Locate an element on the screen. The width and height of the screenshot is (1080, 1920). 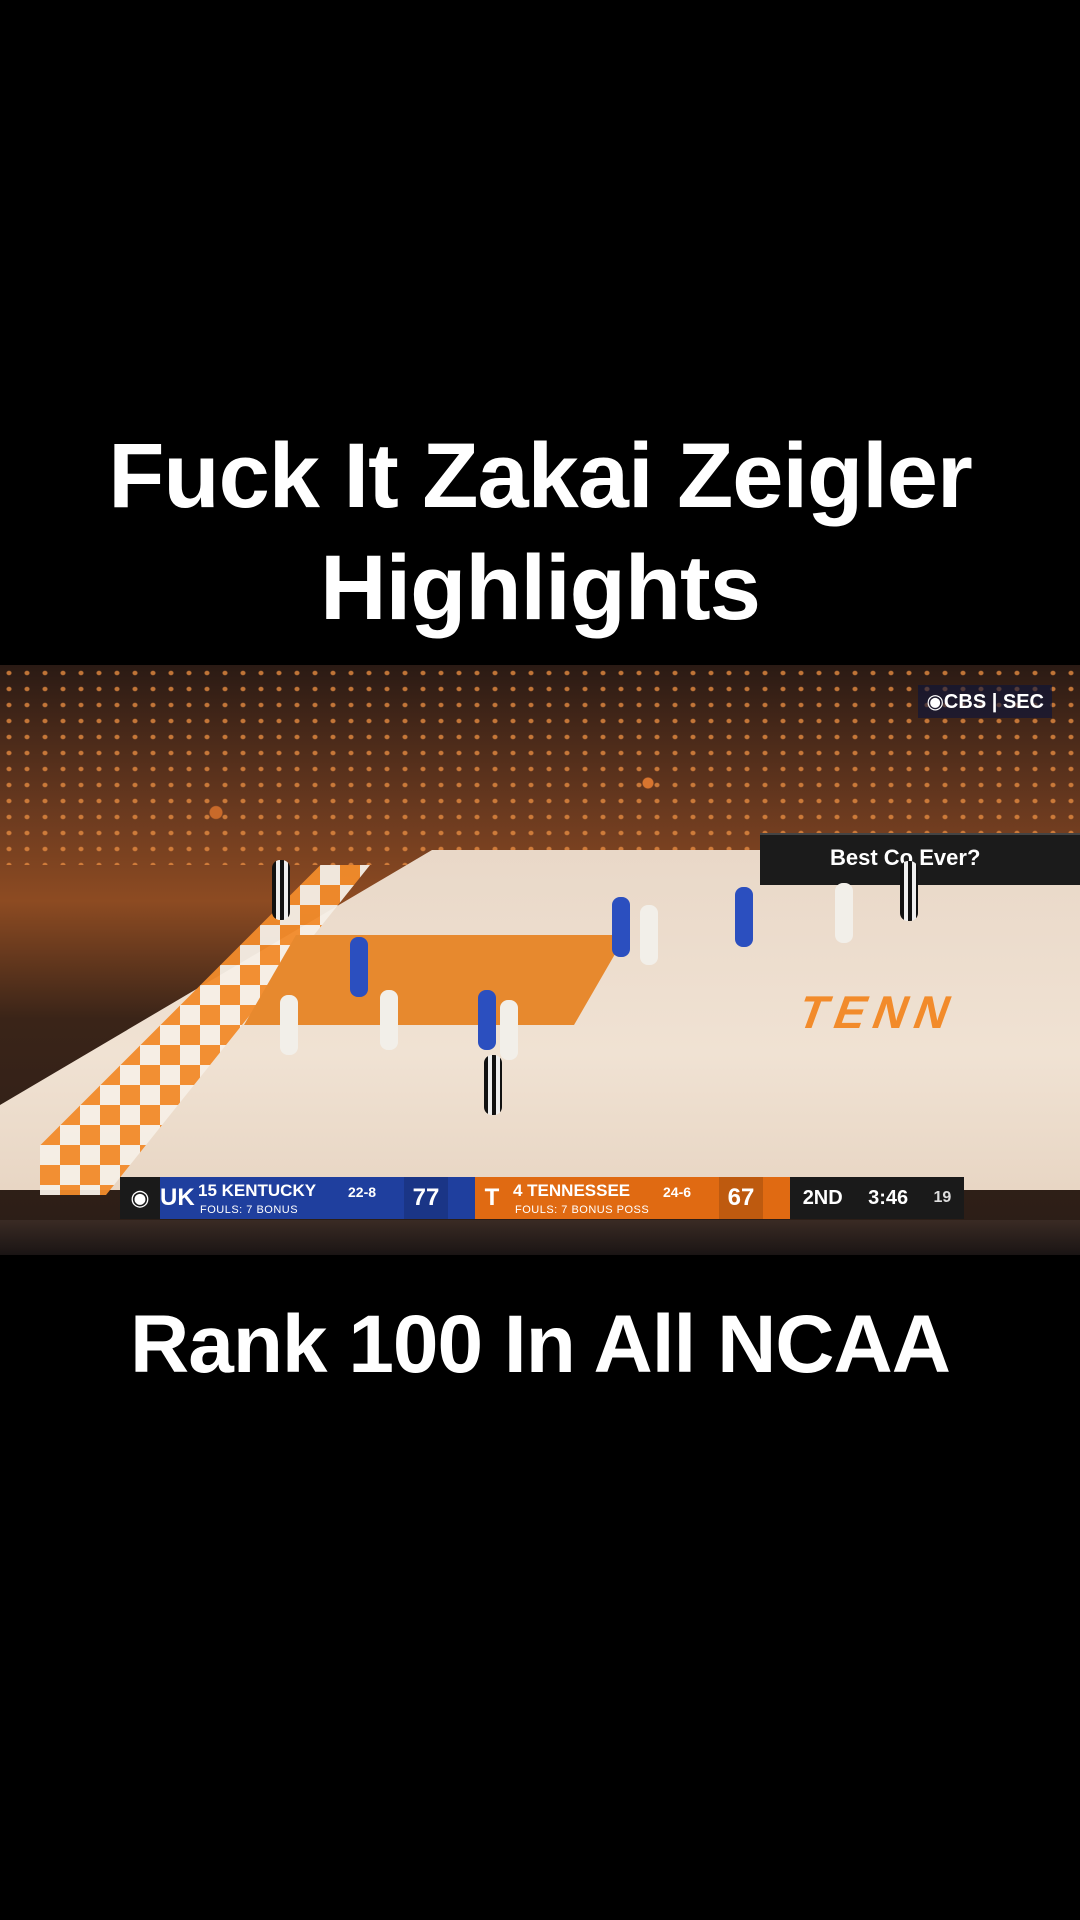
caption-line-1: Fuck It Zakai Zeigler is located at coordinates (540, 476).